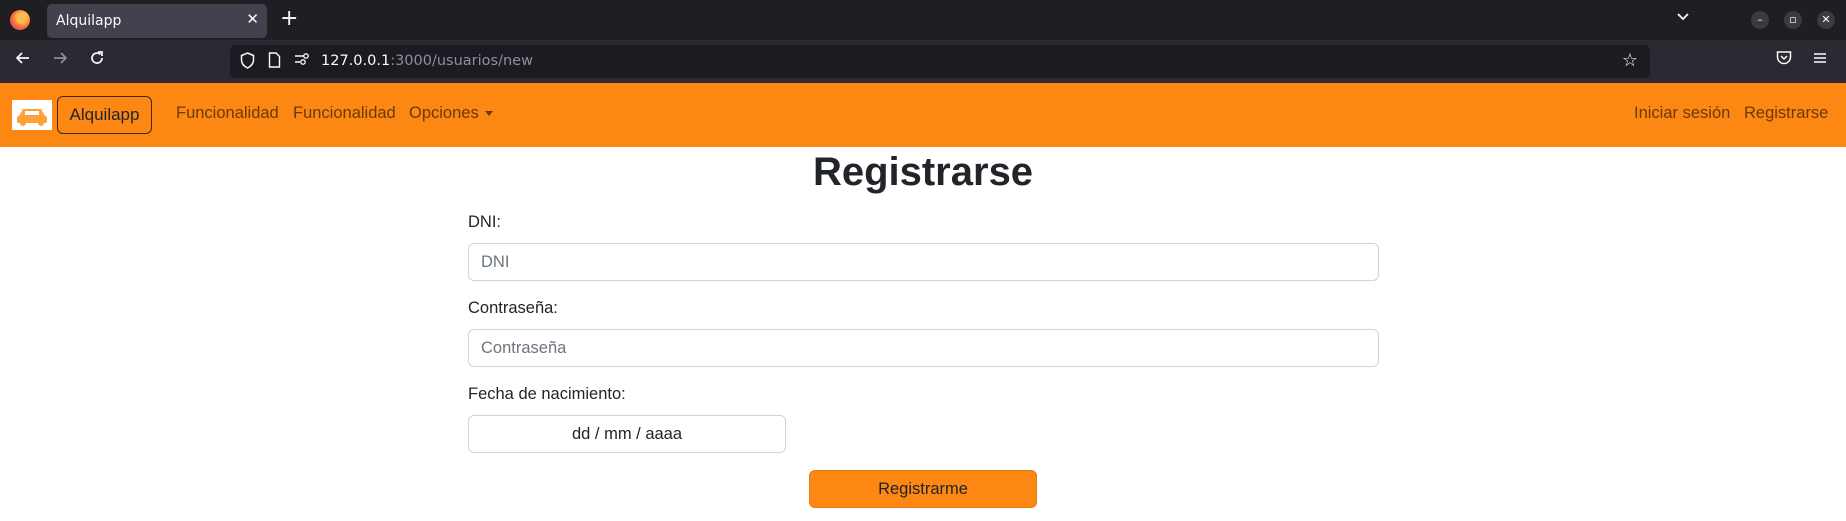  Describe the element at coordinates (247, 62) in the screenshot. I see `shield-icon` at that location.